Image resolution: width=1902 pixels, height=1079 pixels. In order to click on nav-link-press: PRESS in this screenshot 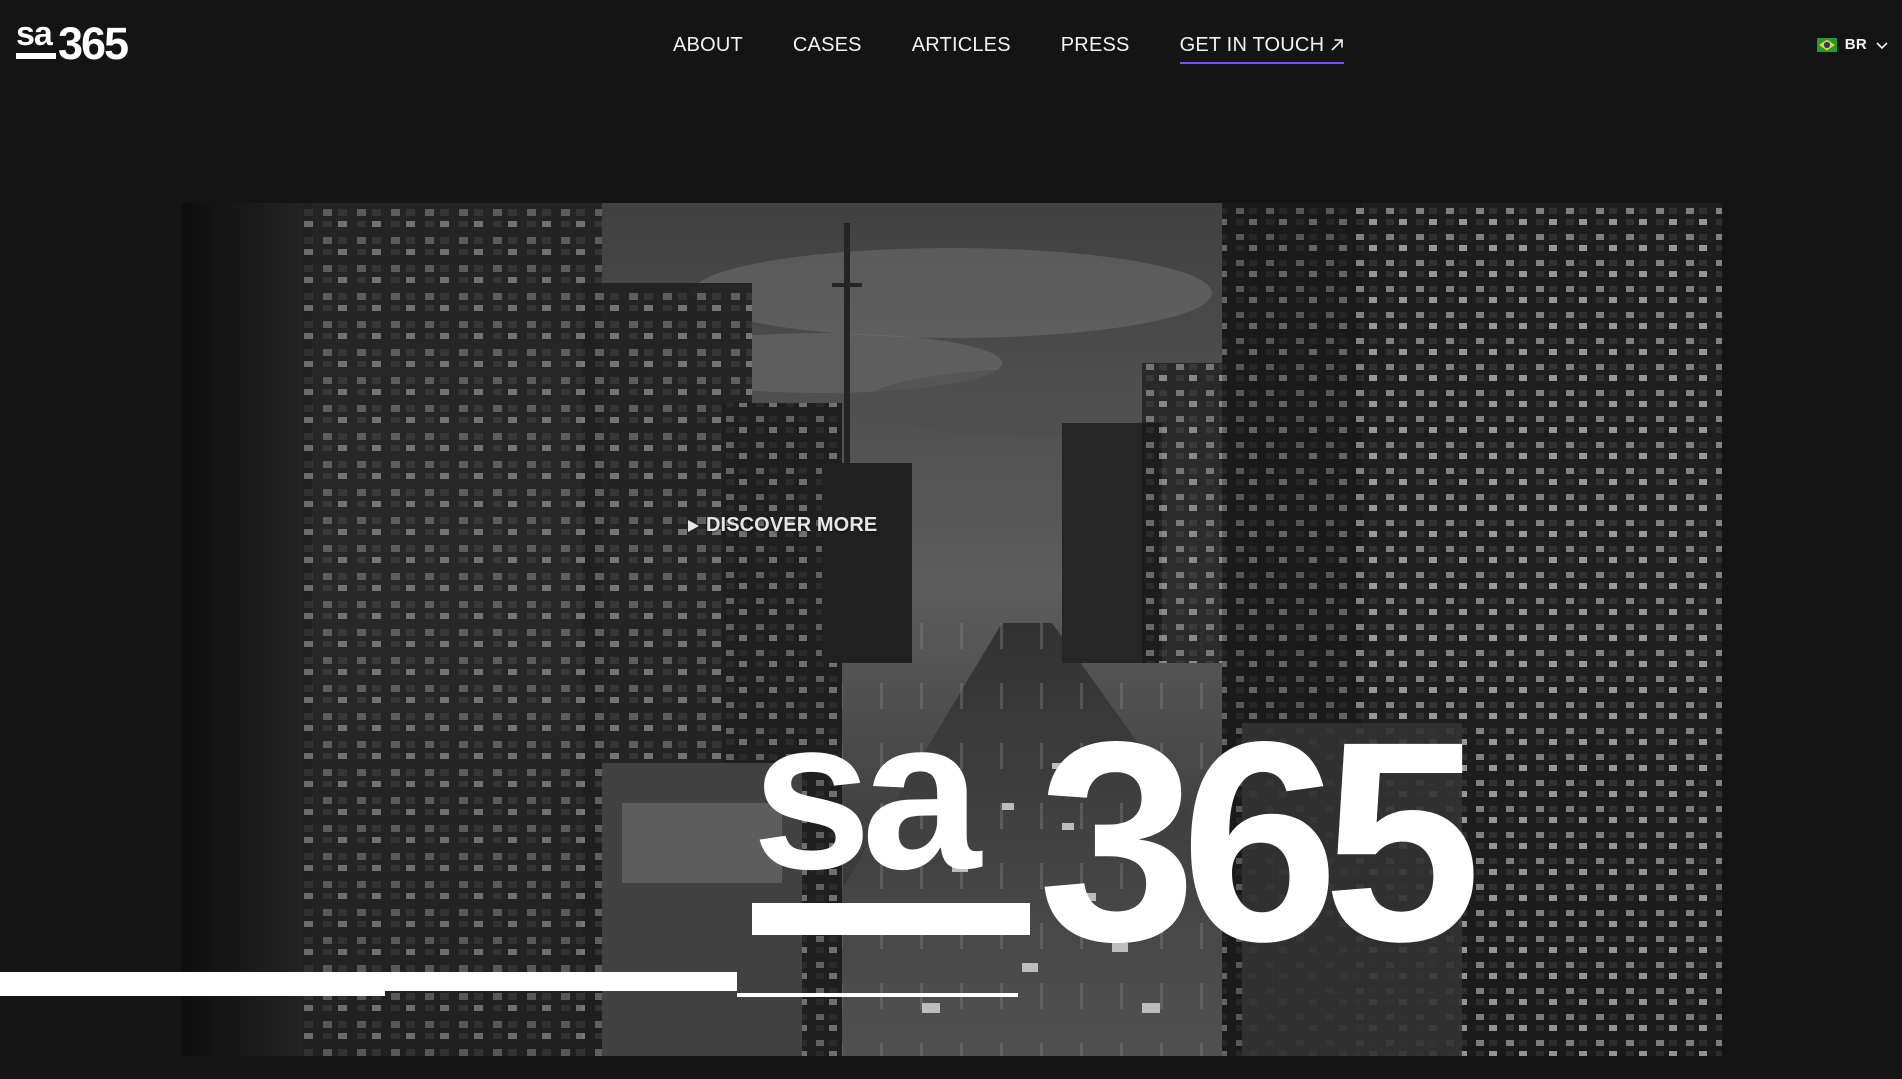, I will do `click(1095, 47)`.